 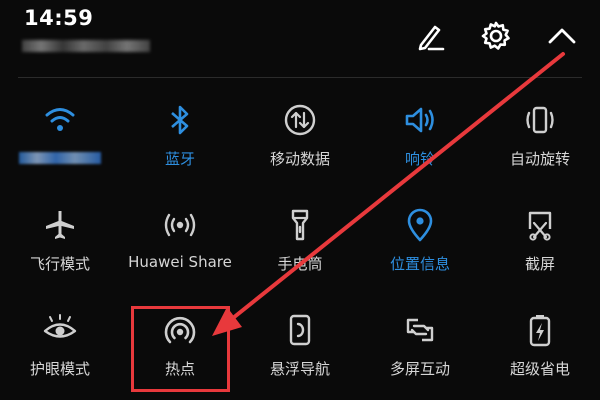 I want to click on tile-airplane: 飞行模式, so click(x=60, y=241).